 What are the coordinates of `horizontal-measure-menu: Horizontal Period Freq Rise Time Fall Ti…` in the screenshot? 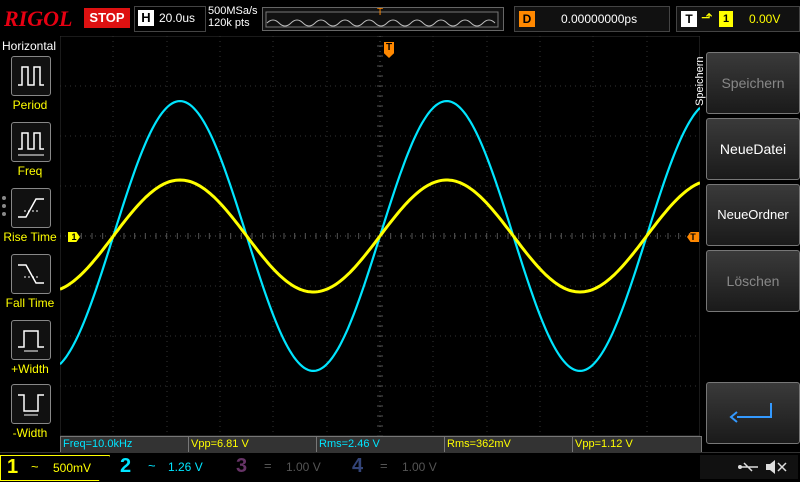 It's located at (30, 244).